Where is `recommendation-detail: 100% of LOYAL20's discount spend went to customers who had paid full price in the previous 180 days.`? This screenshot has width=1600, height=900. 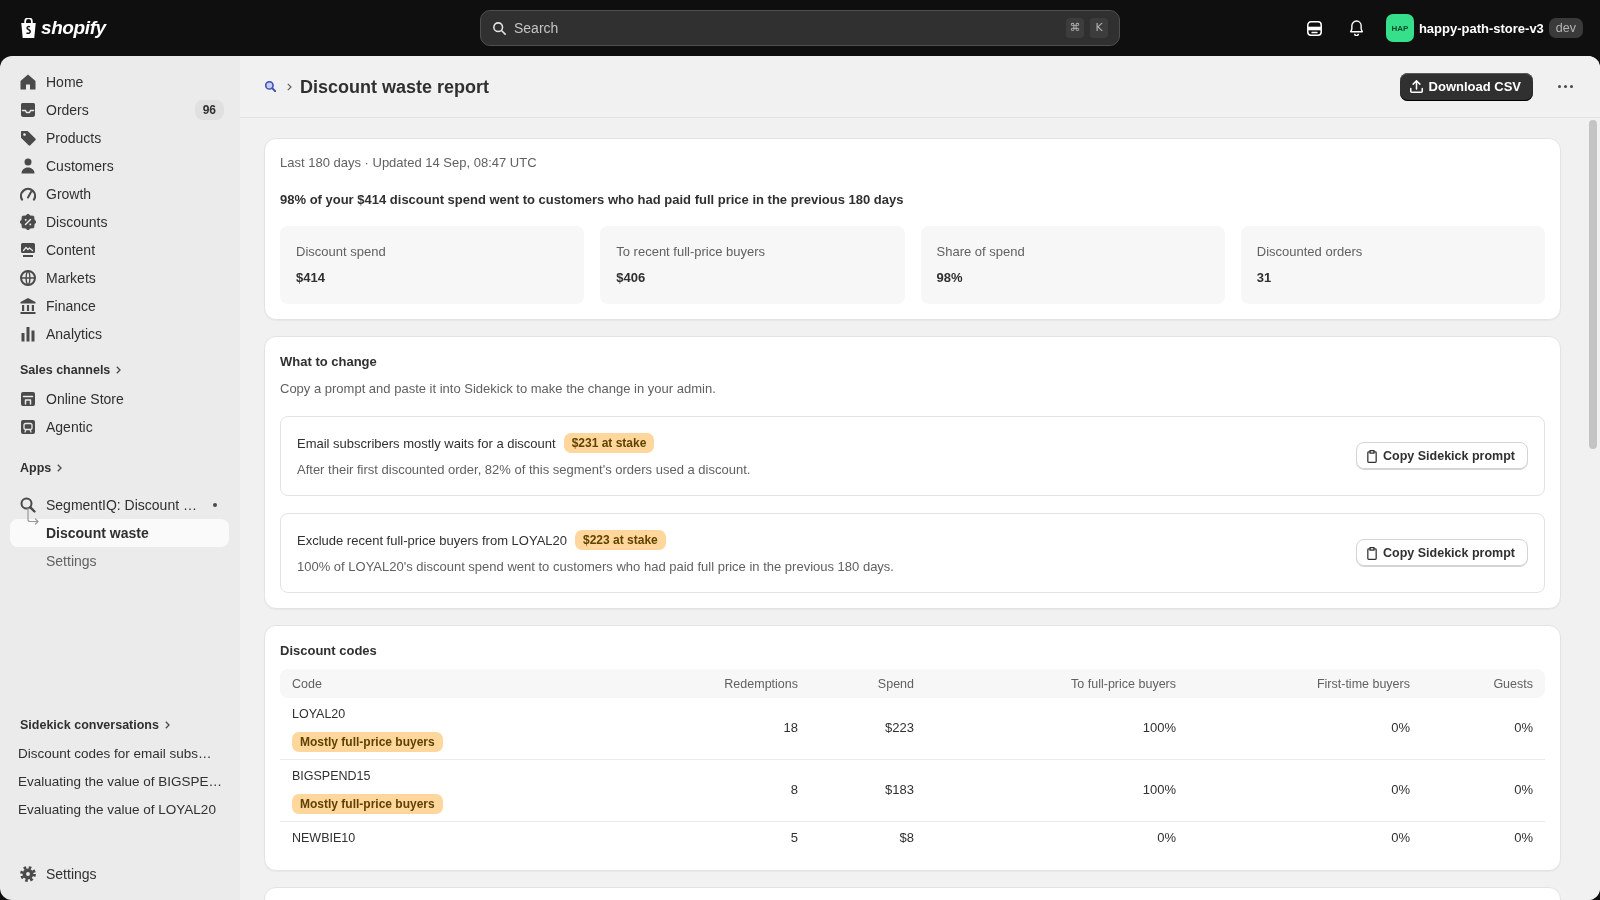
recommendation-detail: 100% of LOYAL20's discount spend went to customers who had paid full price in the previous 180 days. is located at coordinates (596, 567).